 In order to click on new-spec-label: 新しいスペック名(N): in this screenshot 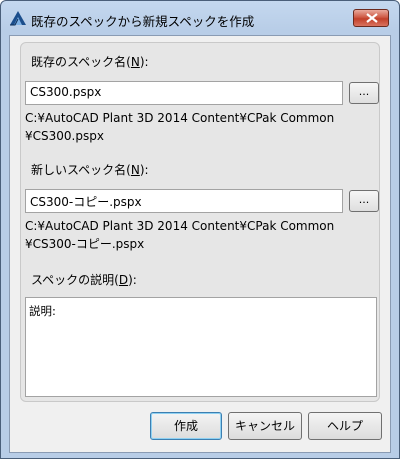, I will do `click(90, 170)`.